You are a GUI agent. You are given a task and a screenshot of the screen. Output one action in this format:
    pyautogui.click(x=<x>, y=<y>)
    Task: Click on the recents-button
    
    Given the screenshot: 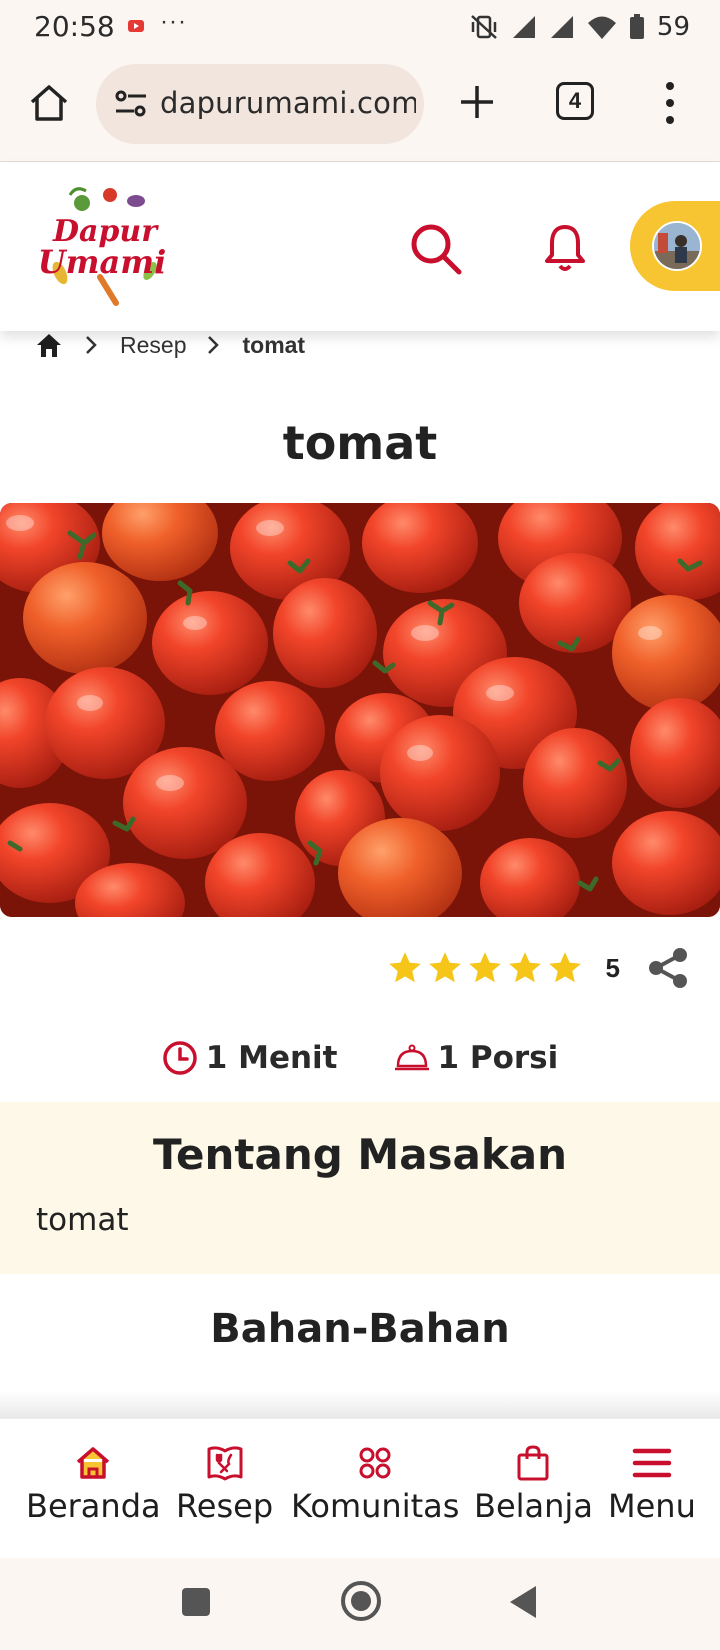 What is the action you would take?
    pyautogui.click(x=196, y=1602)
    